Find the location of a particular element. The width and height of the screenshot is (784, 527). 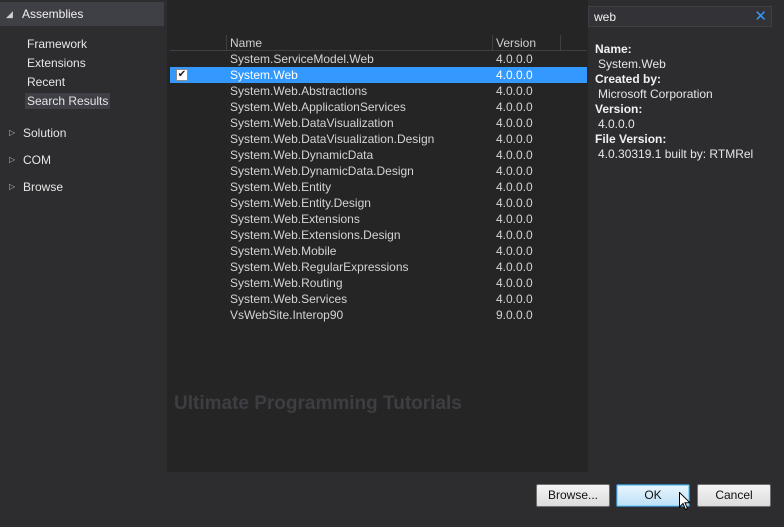

assembly-name: System.Web.DynamicData is located at coordinates (302, 155).